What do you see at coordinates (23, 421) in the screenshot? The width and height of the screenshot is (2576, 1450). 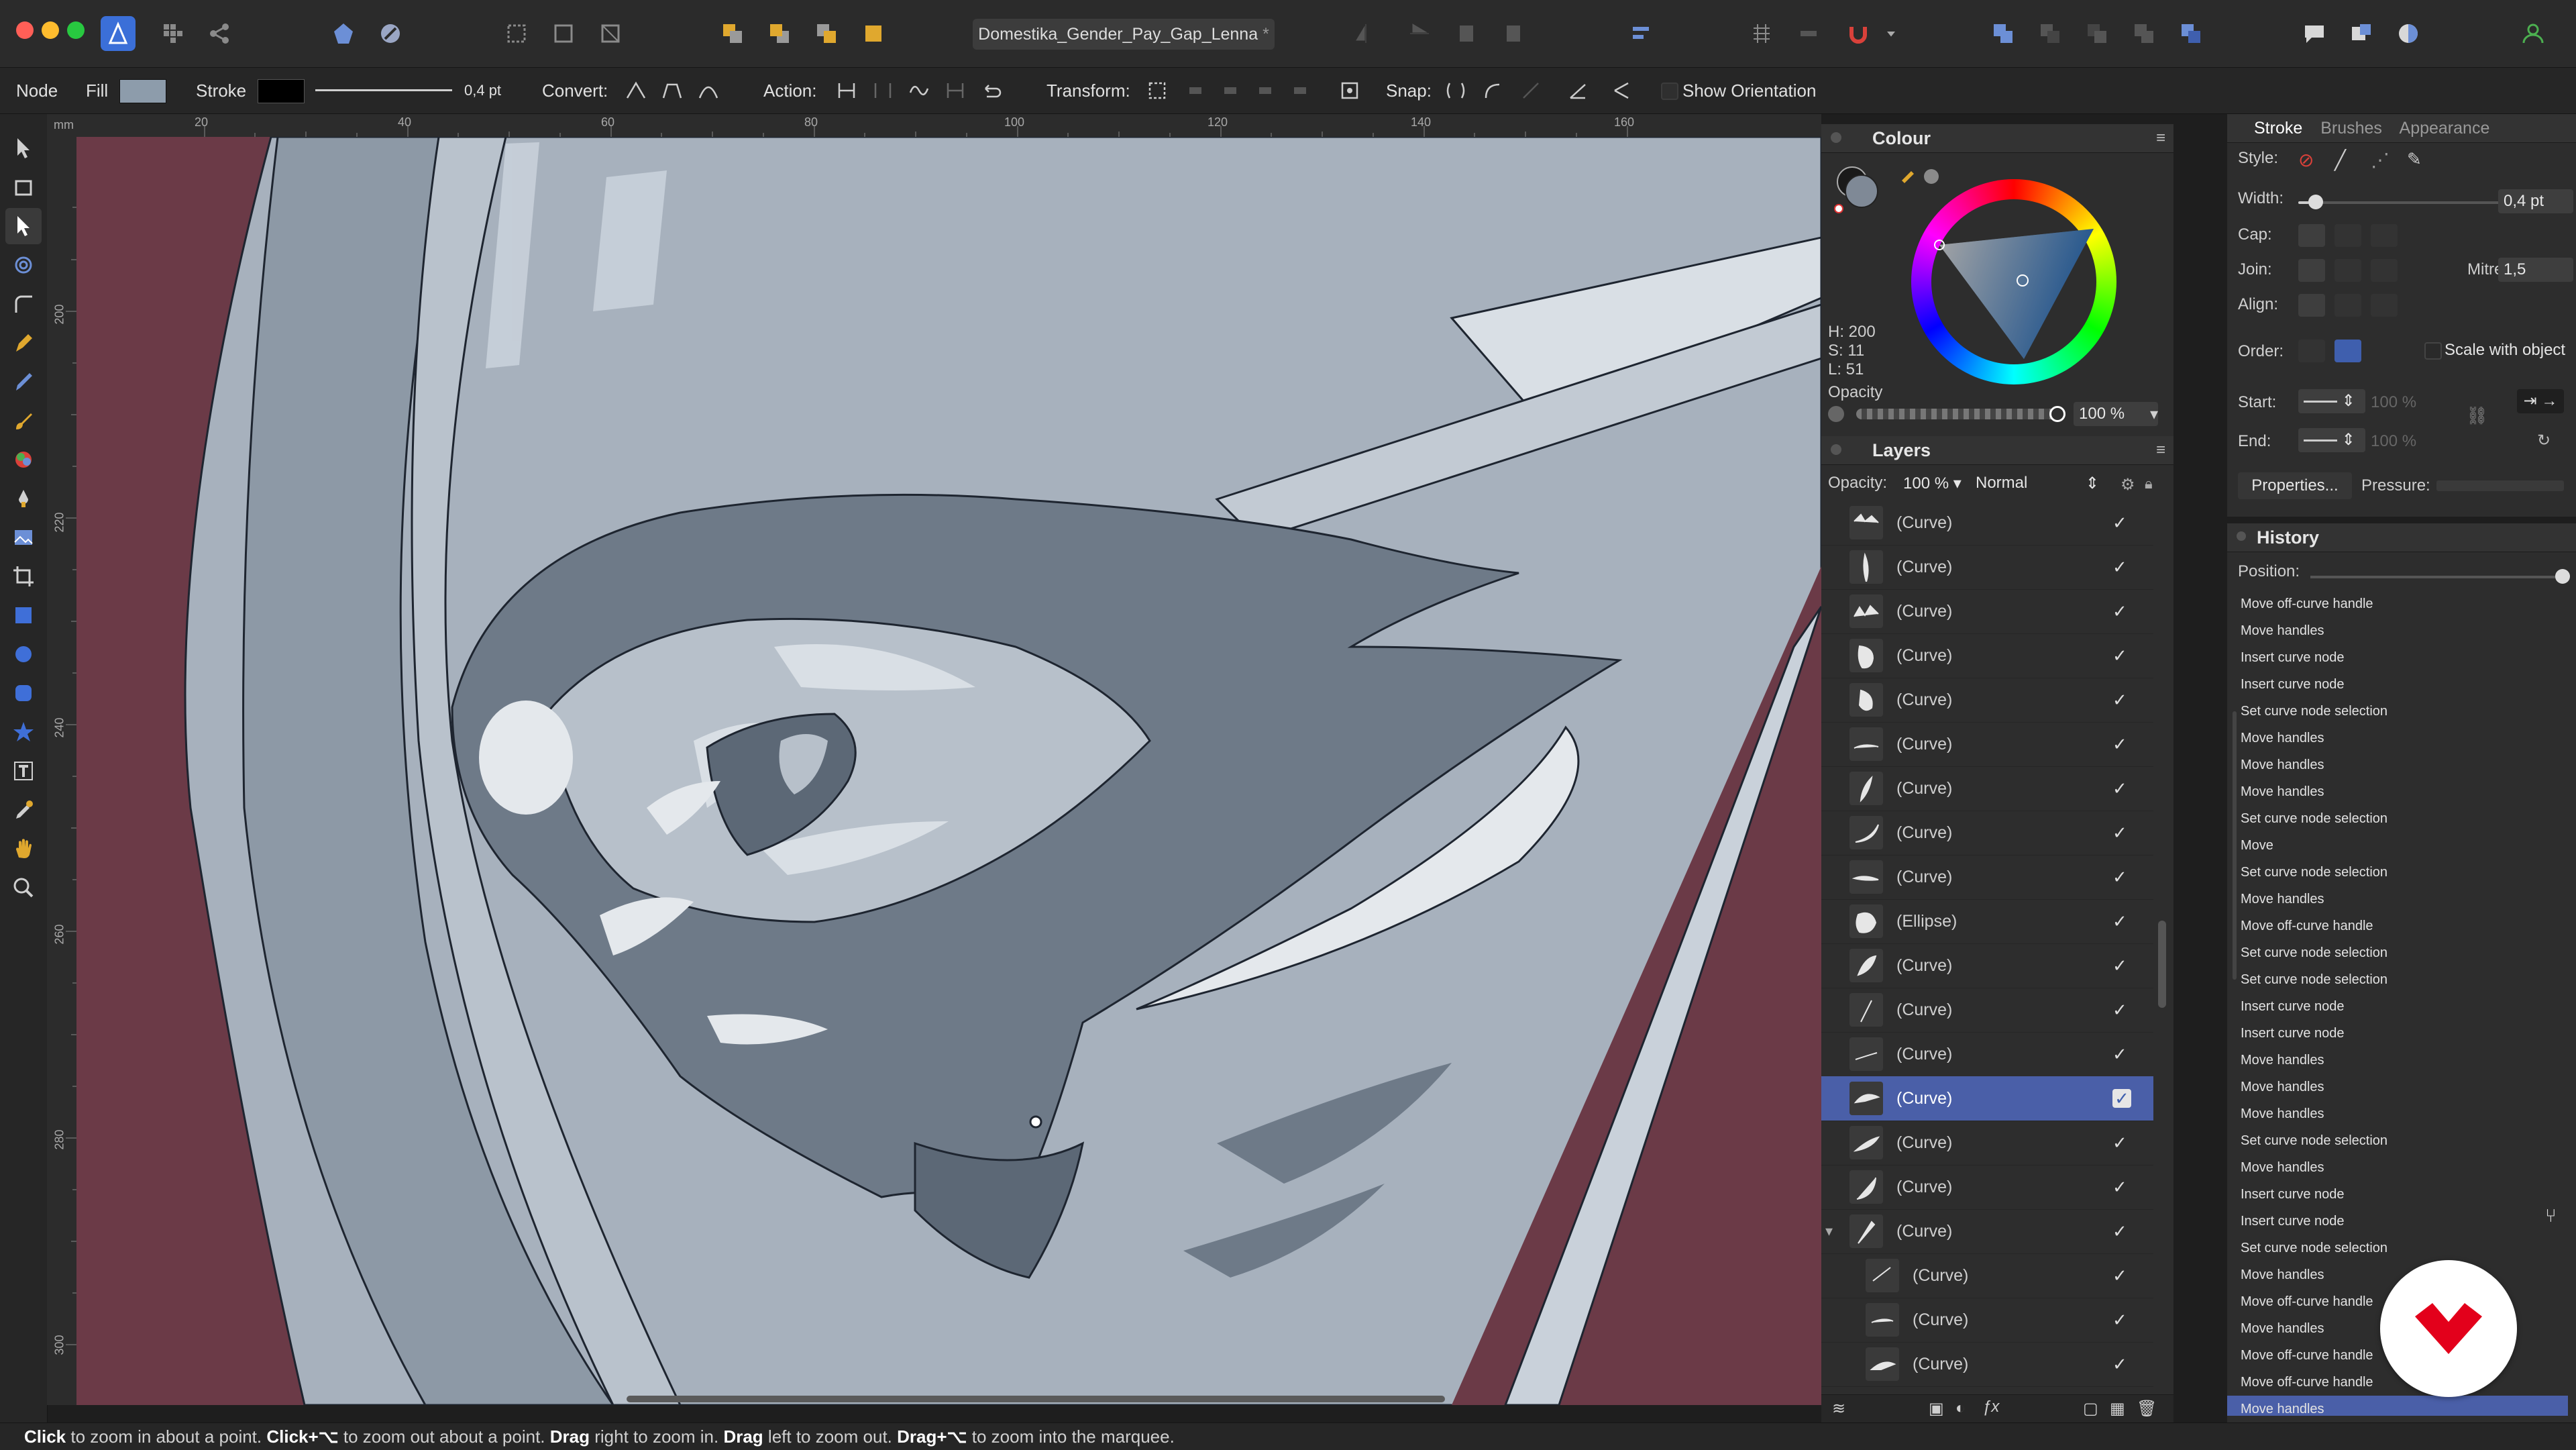 I see `vector-brush-tool-icon` at bounding box center [23, 421].